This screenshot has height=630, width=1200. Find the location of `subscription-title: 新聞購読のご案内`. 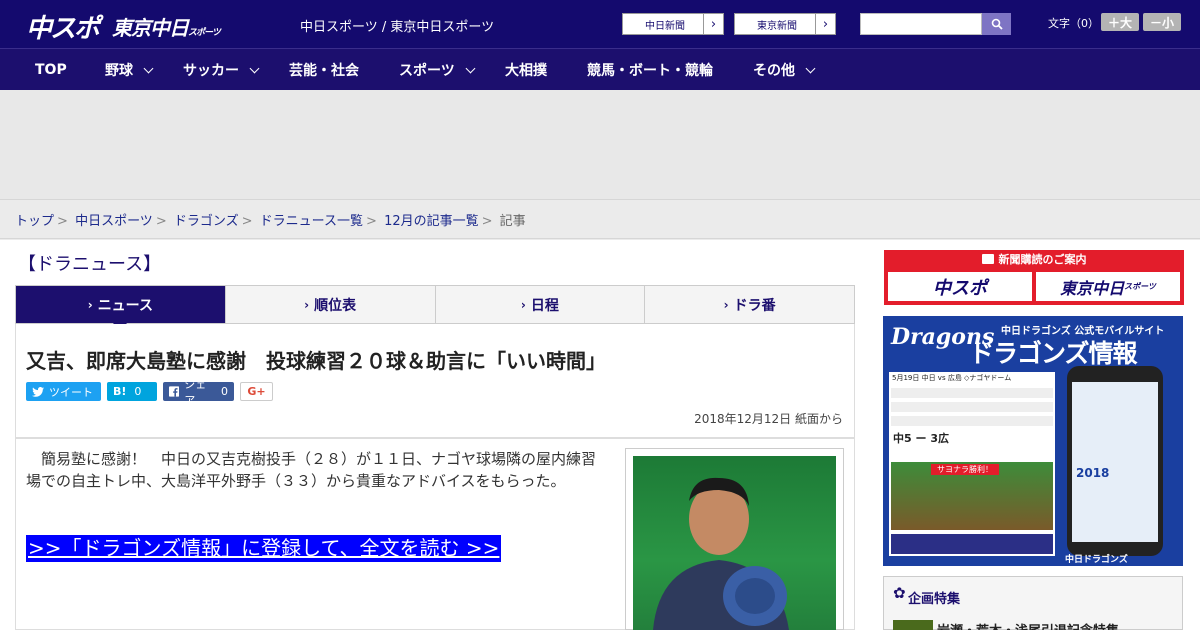

subscription-title: 新聞購読のご案内 is located at coordinates (1034, 259).